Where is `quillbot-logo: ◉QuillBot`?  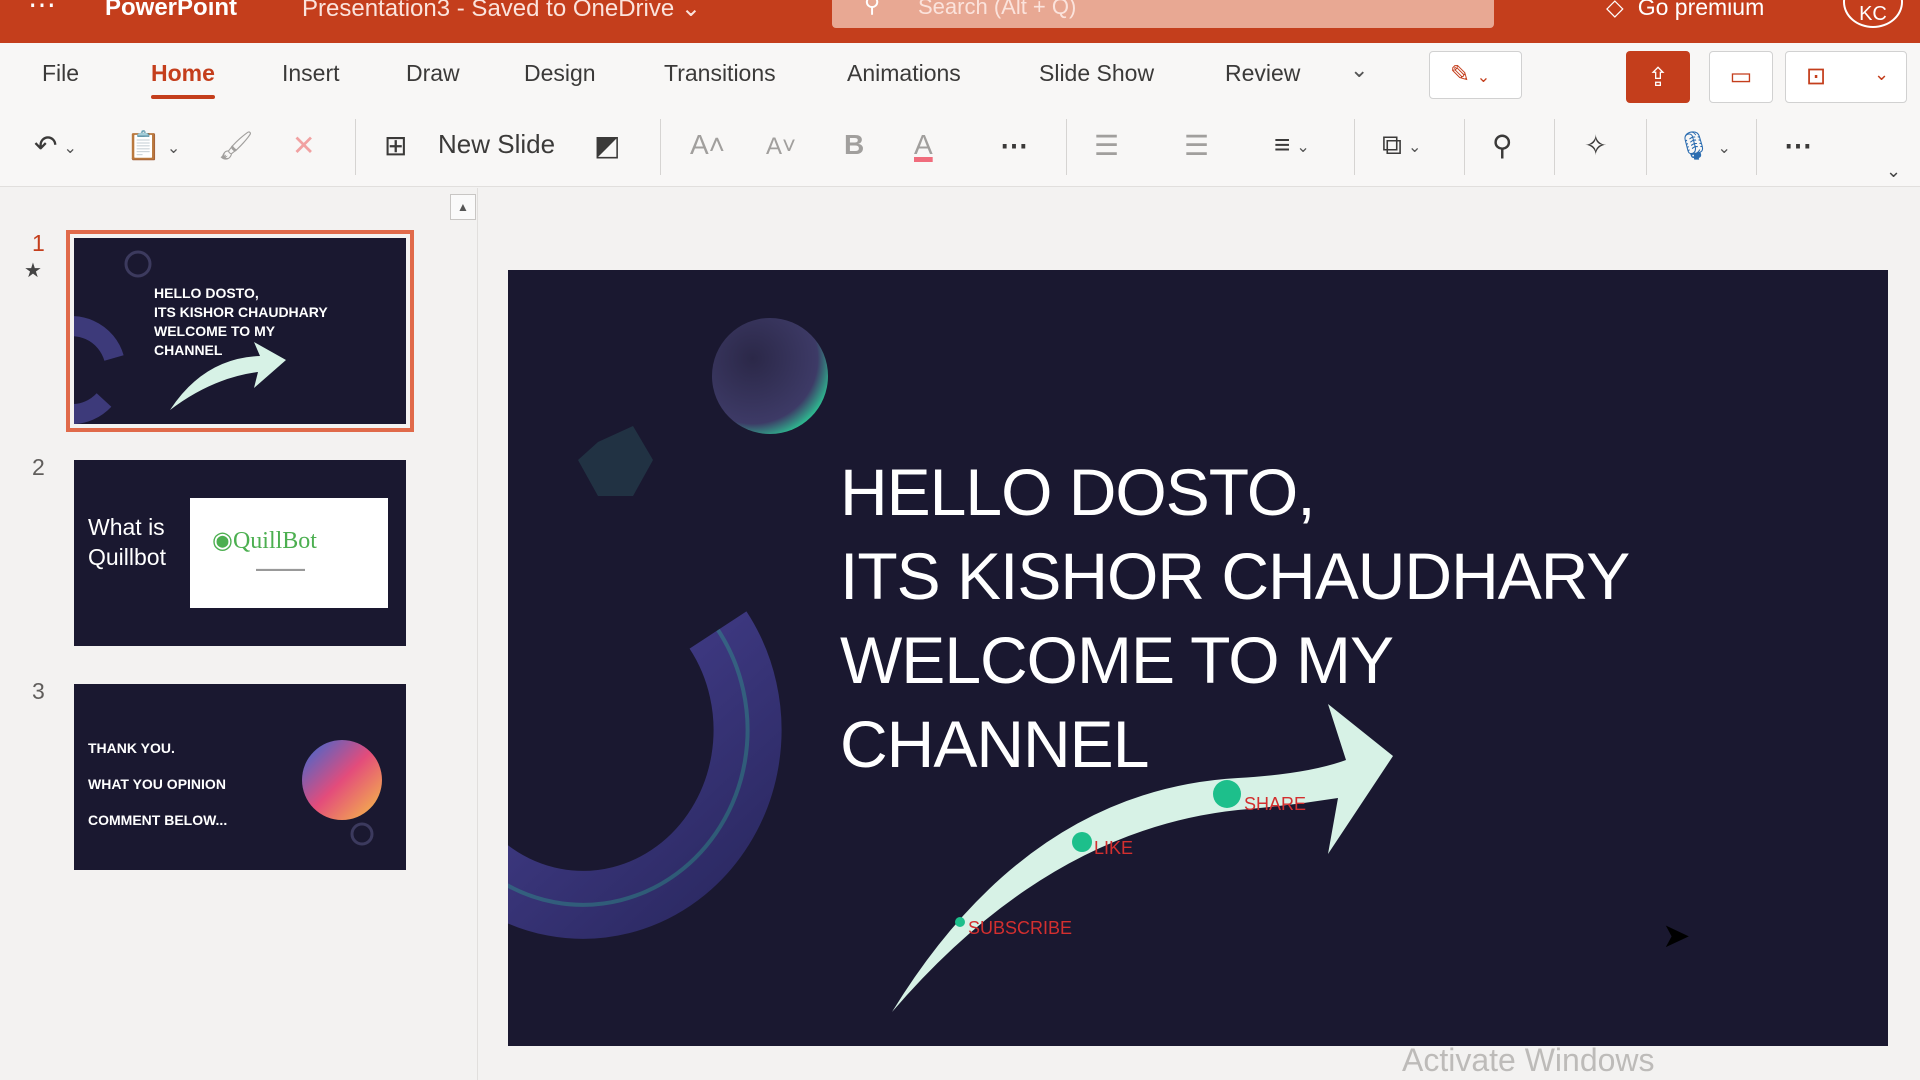 quillbot-logo: ◉QuillBot is located at coordinates (264, 540).